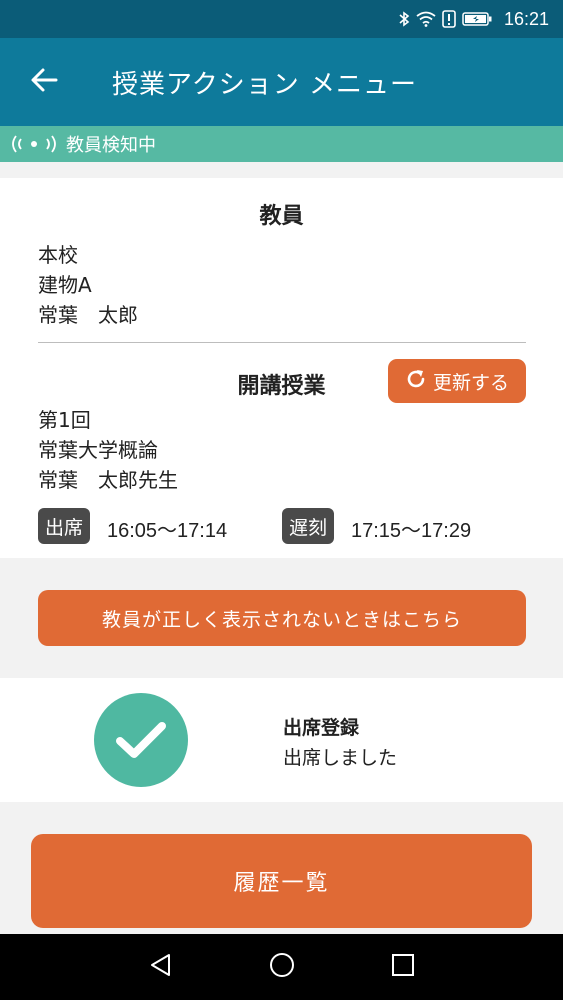 This screenshot has height=1000, width=563. What do you see at coordinates (64, 420) in the screenshot?
I see `lecture-session: 第1回` at bounding box center [64, 420].